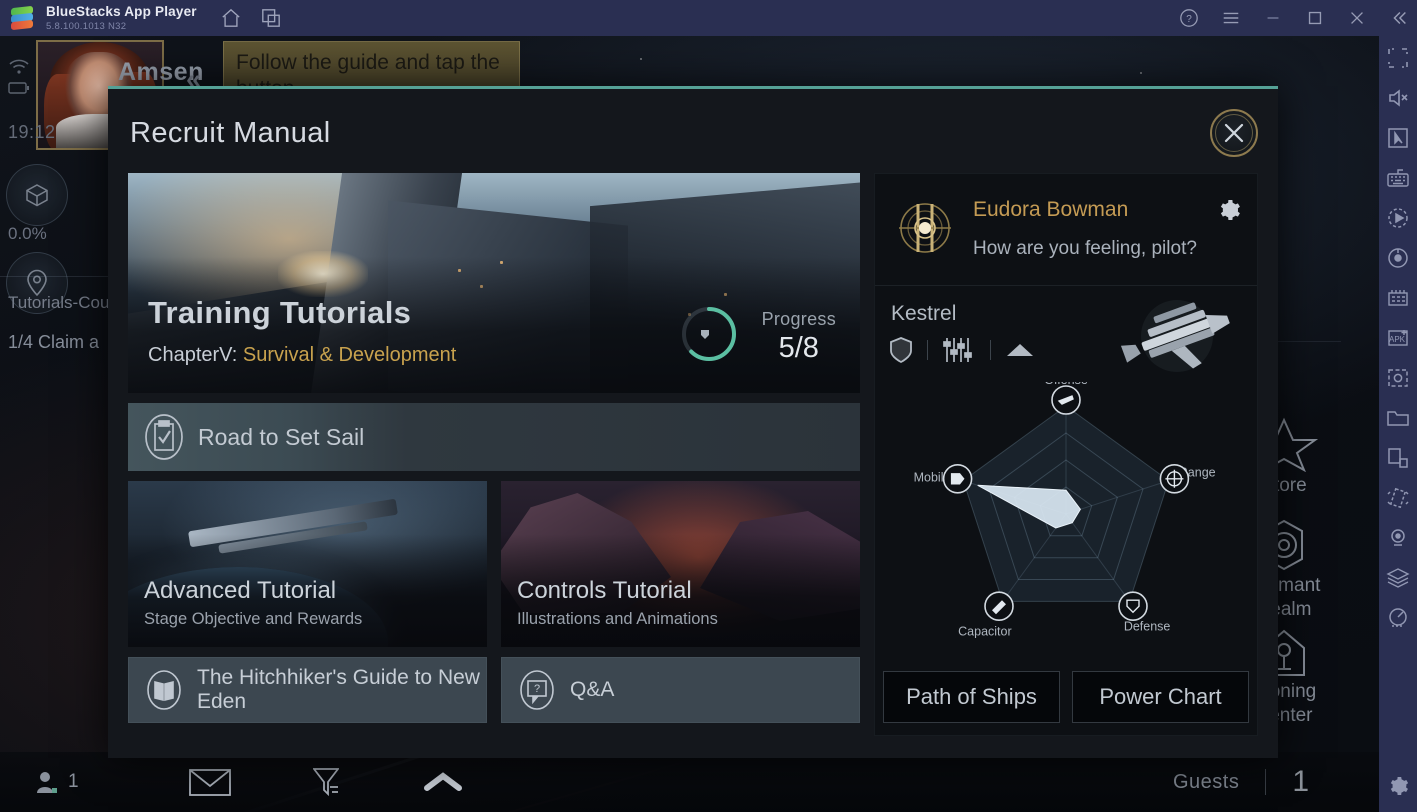 The width and height of the screenshot is (1417, 812). Describe the element at coordinates (1398, 218) in the screenshot. I see `record-icon` at that location.